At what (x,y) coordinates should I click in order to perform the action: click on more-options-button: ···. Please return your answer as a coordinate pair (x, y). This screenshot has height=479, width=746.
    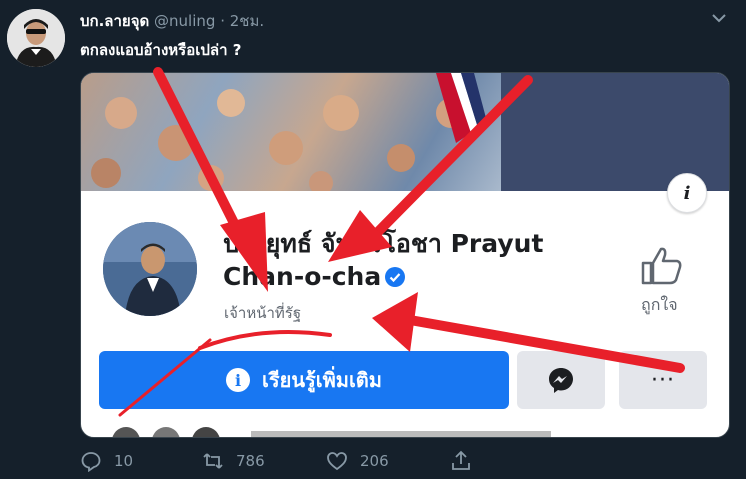
    Looking at the image, I should click on (663, 380).